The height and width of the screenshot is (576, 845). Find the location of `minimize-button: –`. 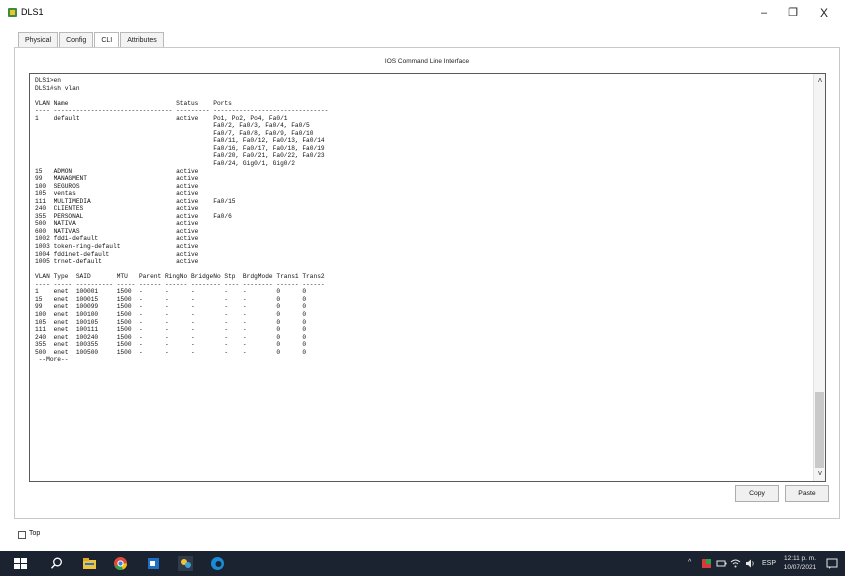

minimize-button: – is located at coordinates (764, 13).